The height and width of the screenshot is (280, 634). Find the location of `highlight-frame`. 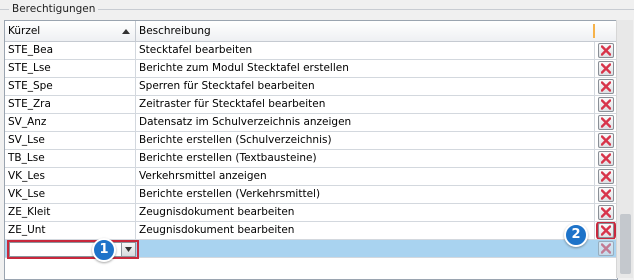

highlight-frame is located at coordinates (73, 249).